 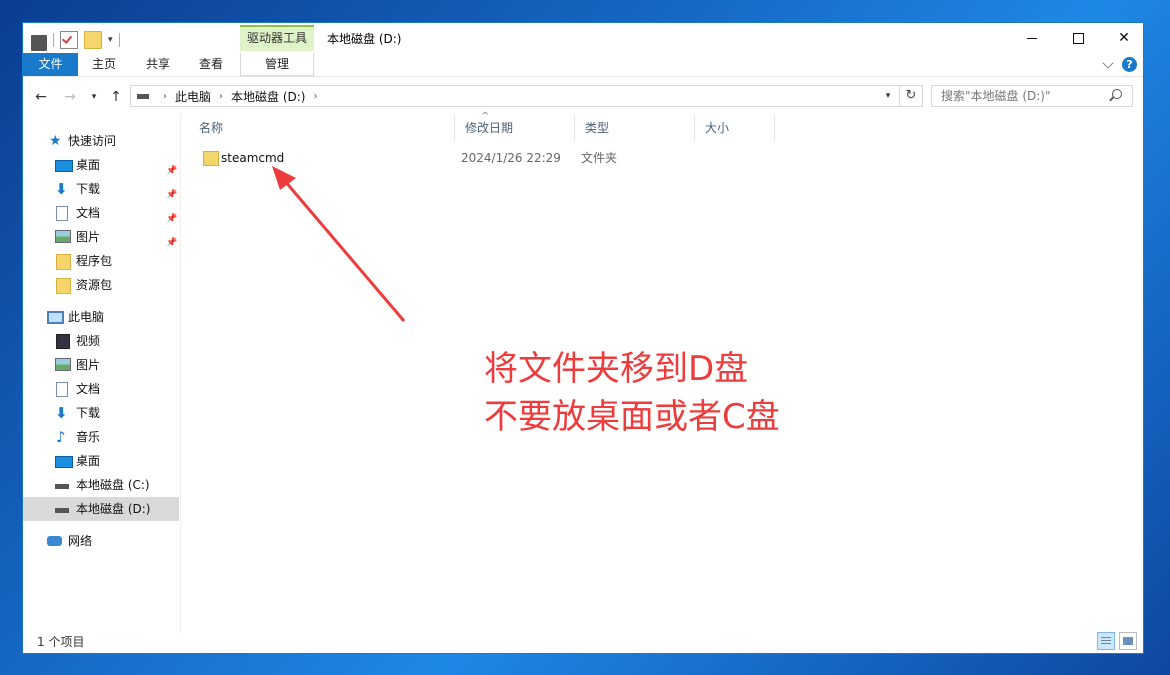 What do you see at coordinates (61, 437) in the screenshot?
I see `music-icon: ♪` at bounding box center [61, 437].